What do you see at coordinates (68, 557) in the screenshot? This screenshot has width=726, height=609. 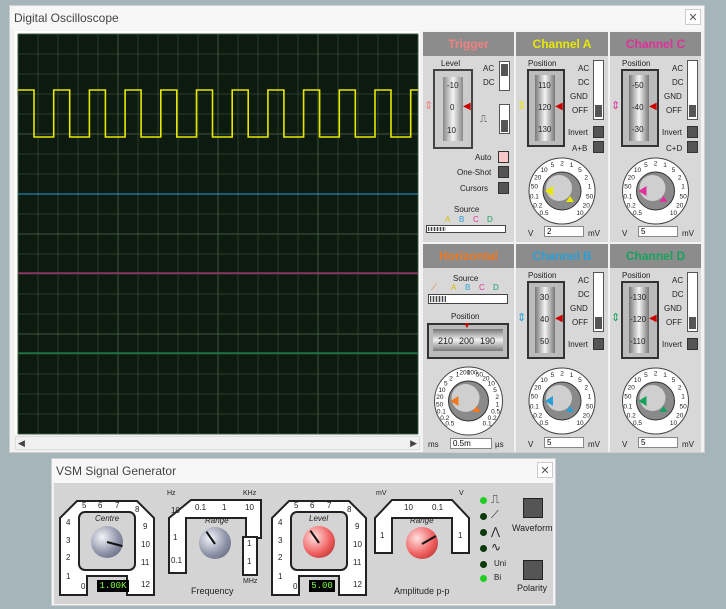 I see `centre-tick-2: 2` at bounding box center [68, 557].